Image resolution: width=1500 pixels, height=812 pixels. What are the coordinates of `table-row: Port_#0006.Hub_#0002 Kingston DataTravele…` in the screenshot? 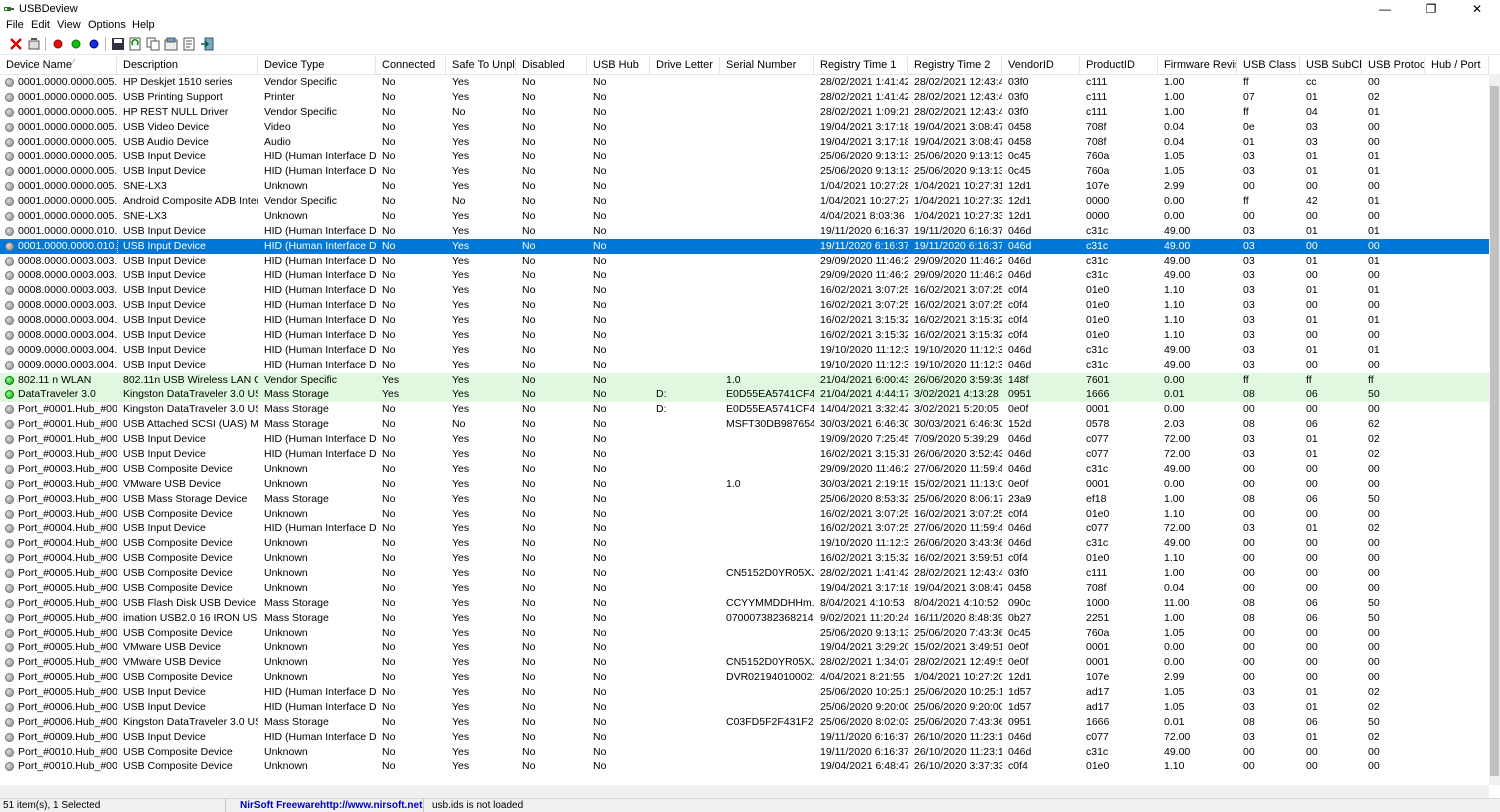 It's located at (744, 722).